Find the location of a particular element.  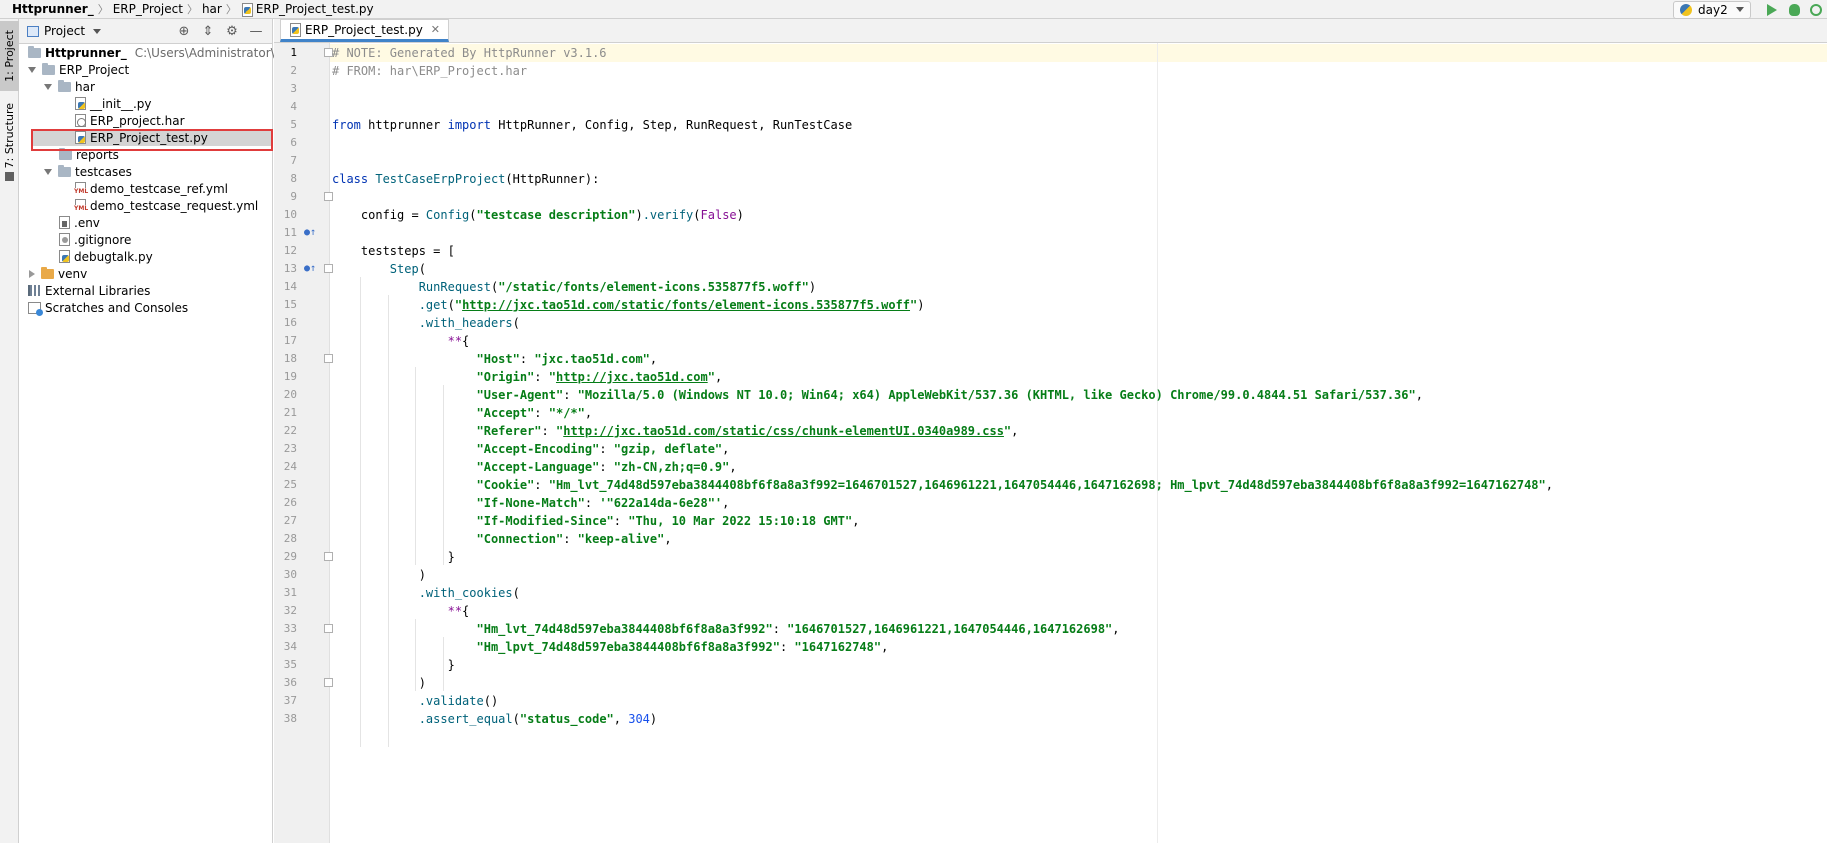

code-line: "If-None-Match": '"622a14da-6e28"', is located at coordinates (531, 503).